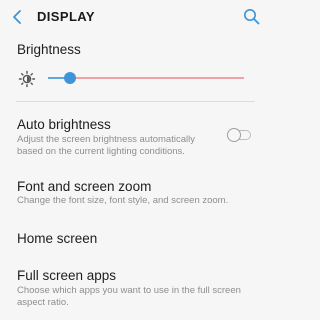 Image resolution: width=320 pixels, height=320 pixels. I want to click on auto-brightness-title: Auto brightness, so click(64, 124).